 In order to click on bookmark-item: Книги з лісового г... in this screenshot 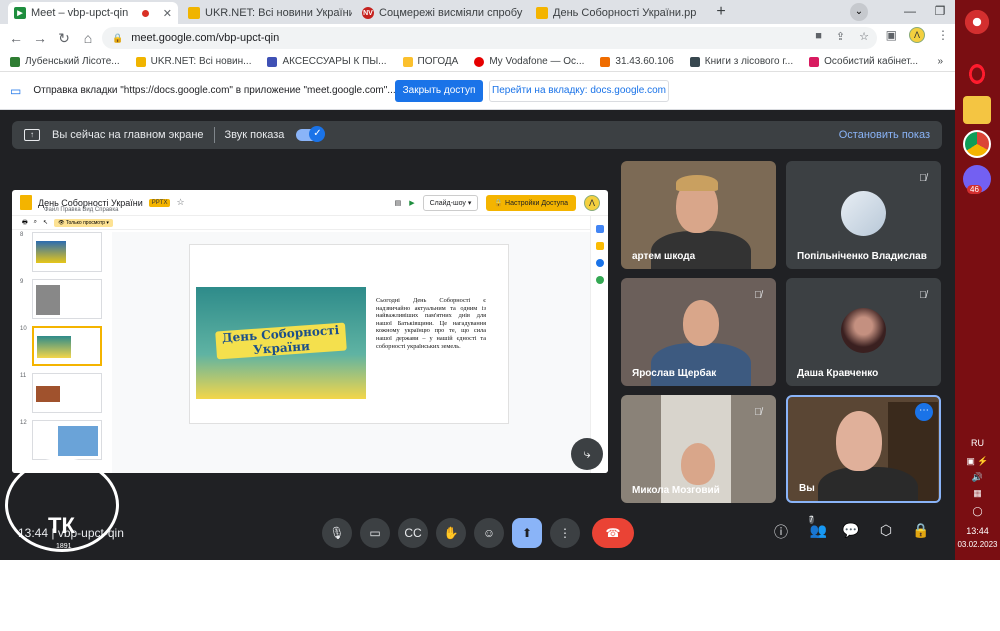, I will do `click(741, 61)`.